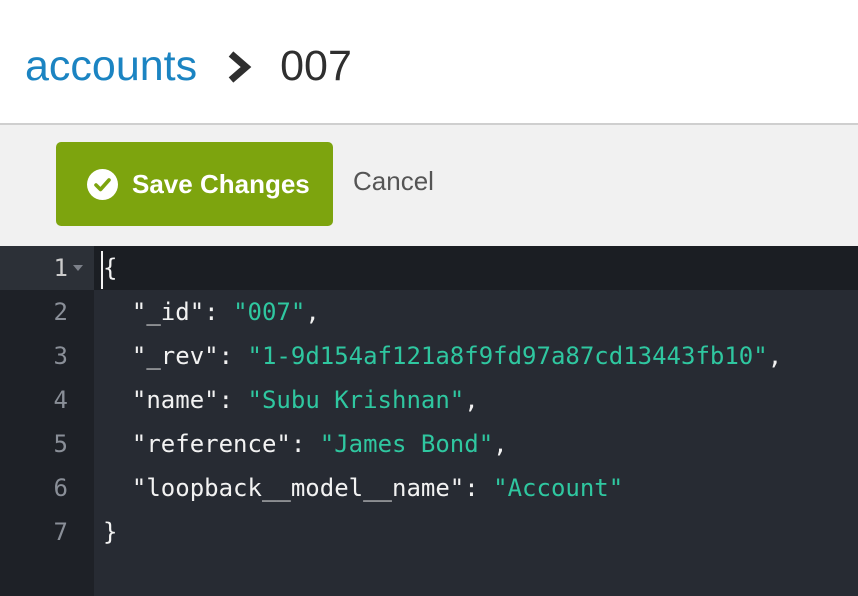 The height and width of the screenshot is (596, 858). What do you see at coordinates (78, 268) in the screenshot?
I see `fold-arrow-icon` at bounding box center [78, 268].